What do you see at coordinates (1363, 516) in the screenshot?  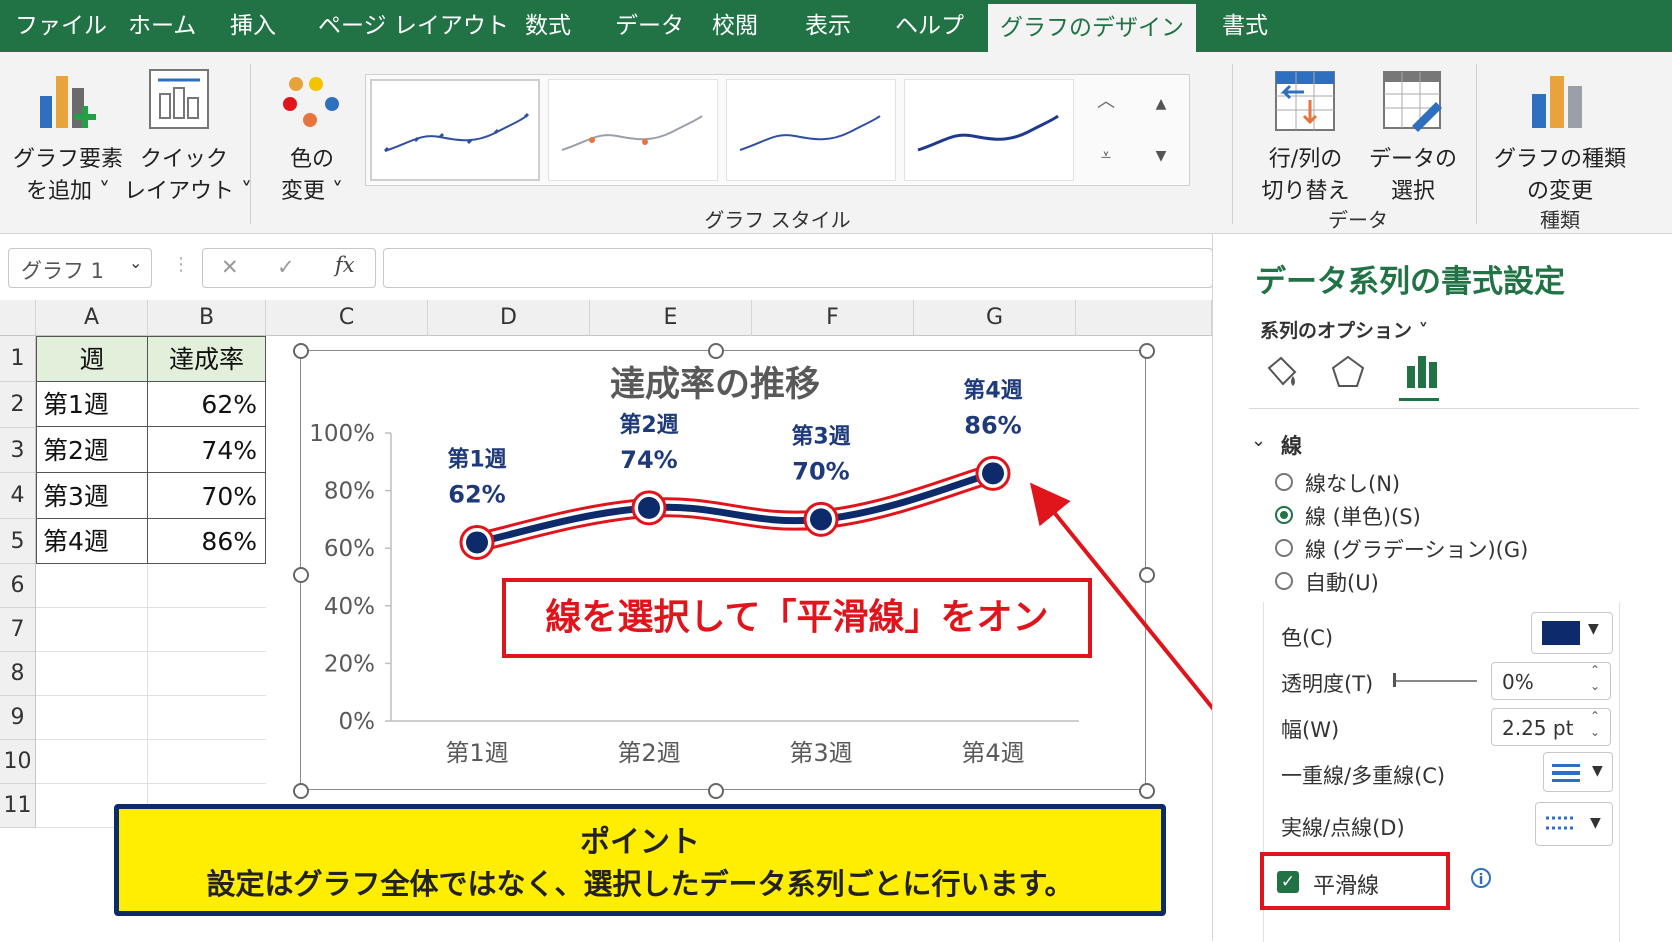 I see `radio-solid-line-label: 線 (単色)(S)` at bounding box center [1363, 516].